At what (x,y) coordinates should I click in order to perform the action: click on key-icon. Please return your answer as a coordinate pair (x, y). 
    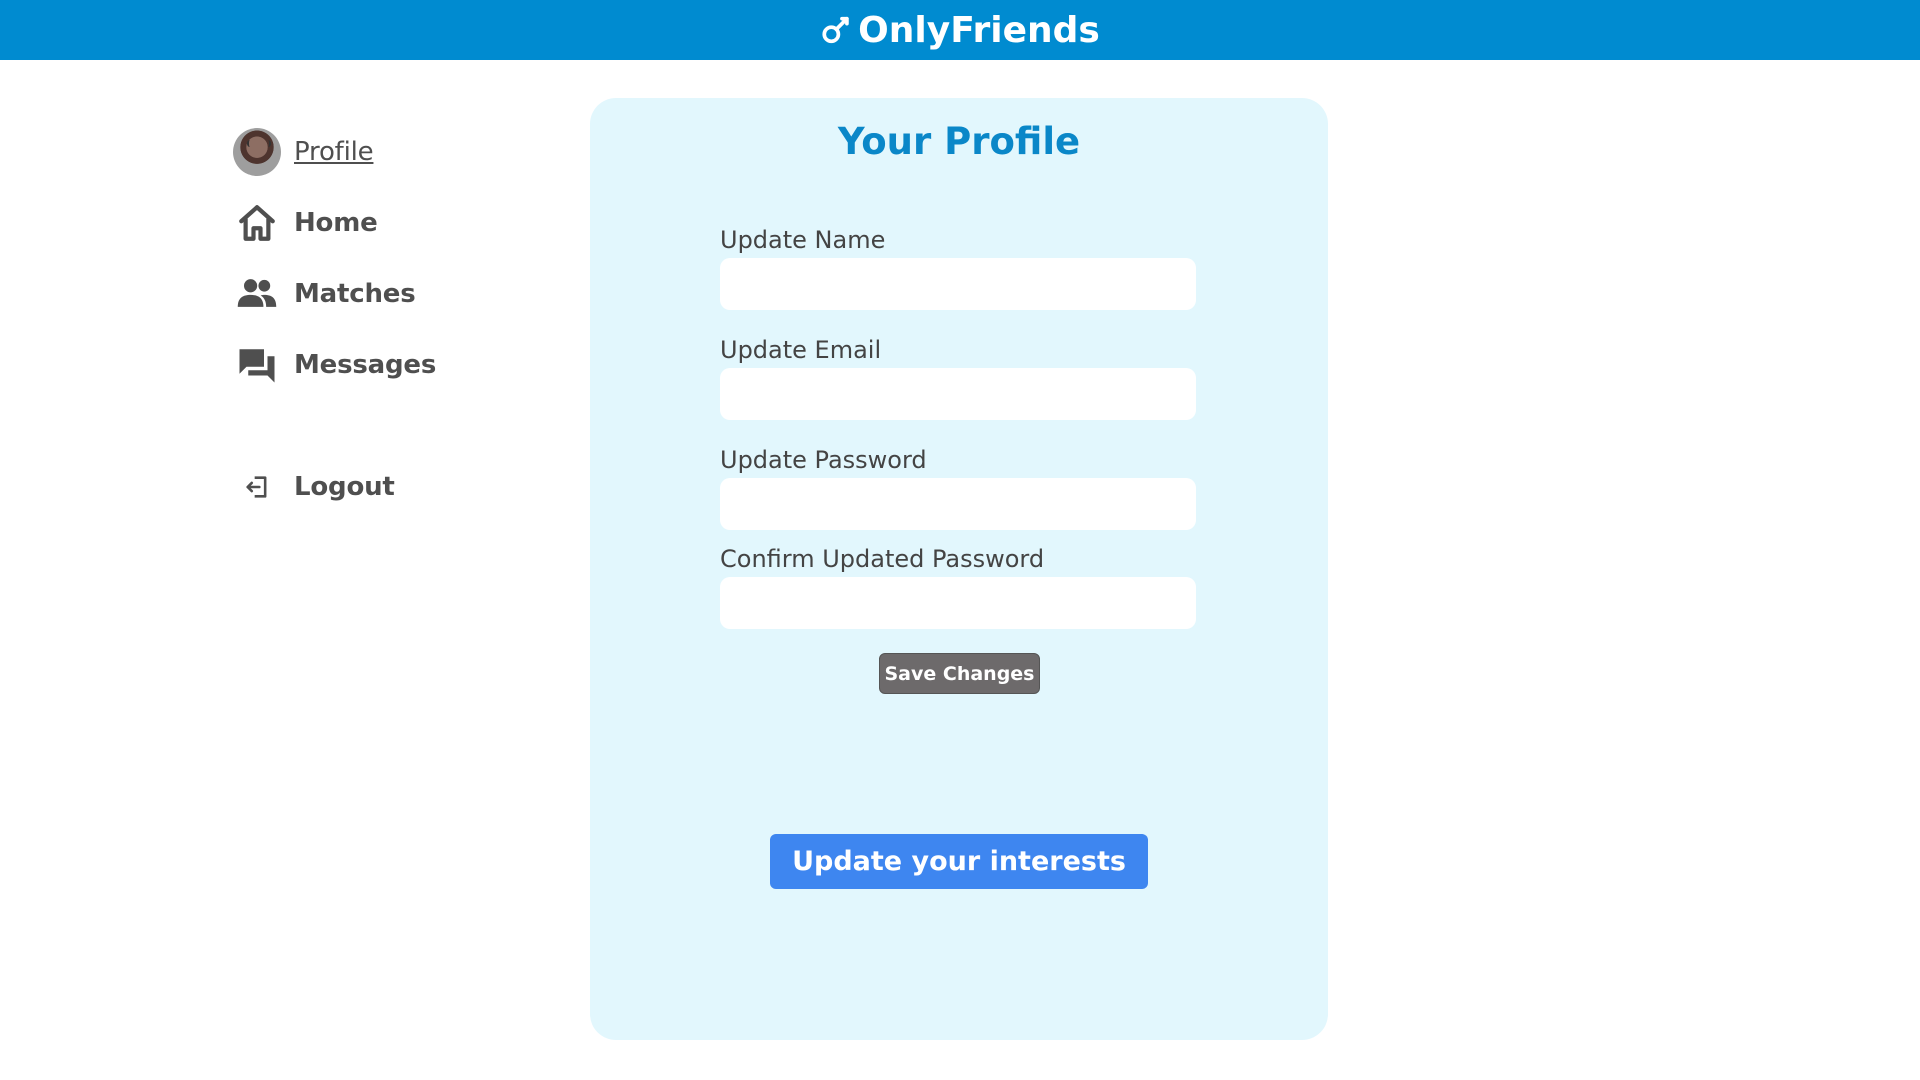
    Looking at the image, I should click on (835, 30).